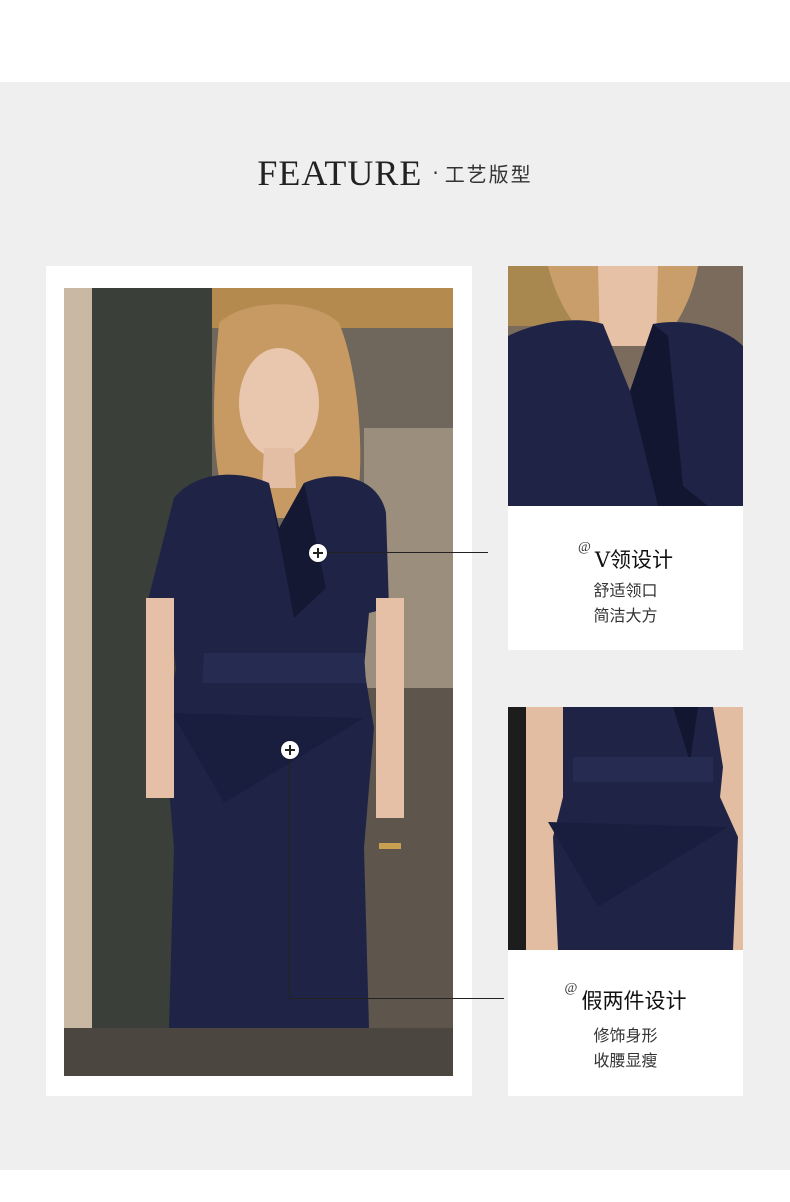 This screenshot has width=790, height=1202. I want to click on v-neck-leader-line, so click(407, 552).